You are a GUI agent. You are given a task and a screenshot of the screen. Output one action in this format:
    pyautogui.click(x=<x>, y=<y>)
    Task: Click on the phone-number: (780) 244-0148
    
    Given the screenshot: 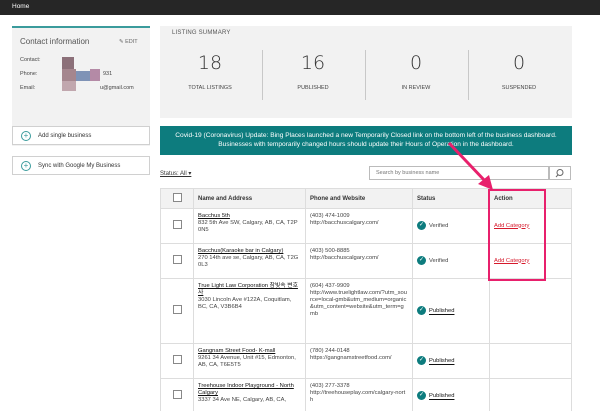 What is the action you would take?
    pyautogui.click(x=330, y=351)
    